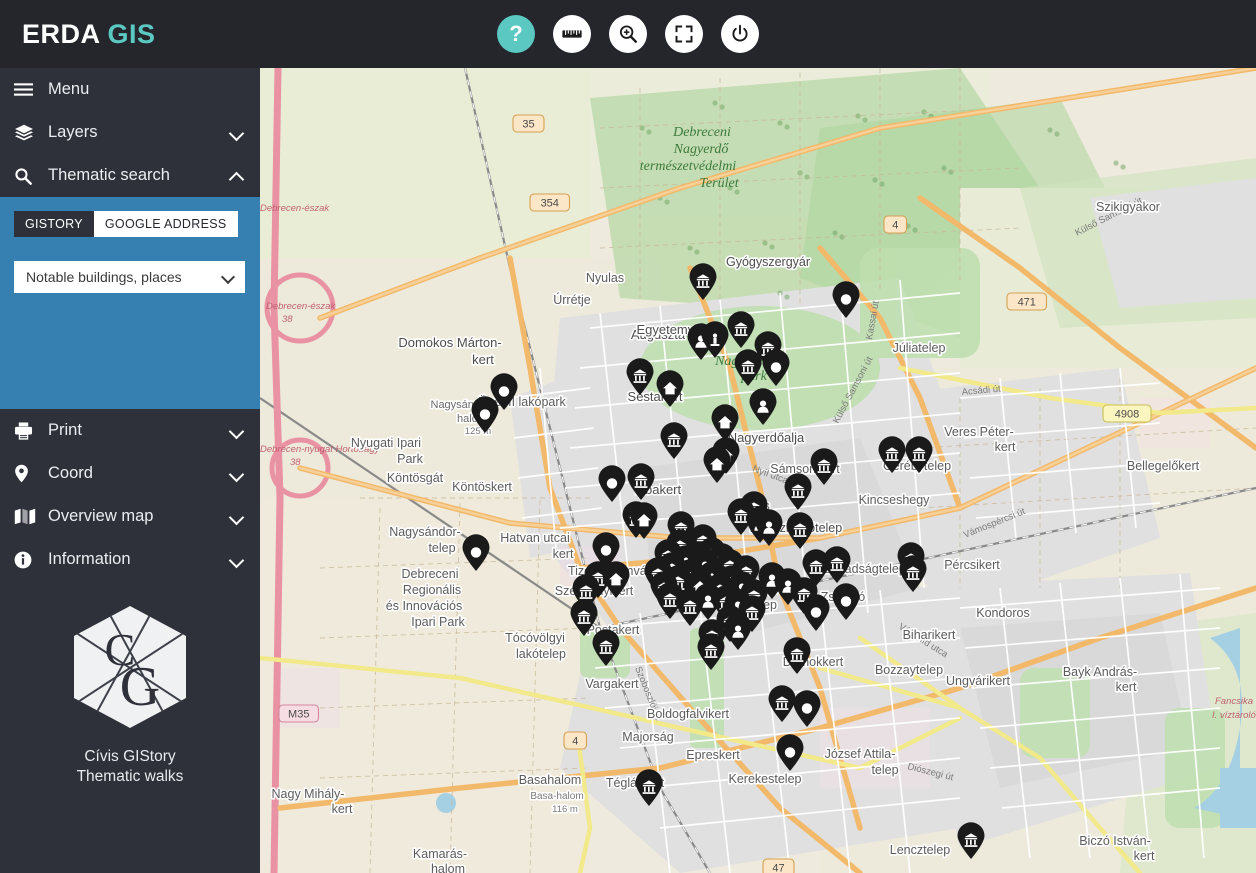  I want to click on app-logo: ERDA GIS, so click(89, 34).